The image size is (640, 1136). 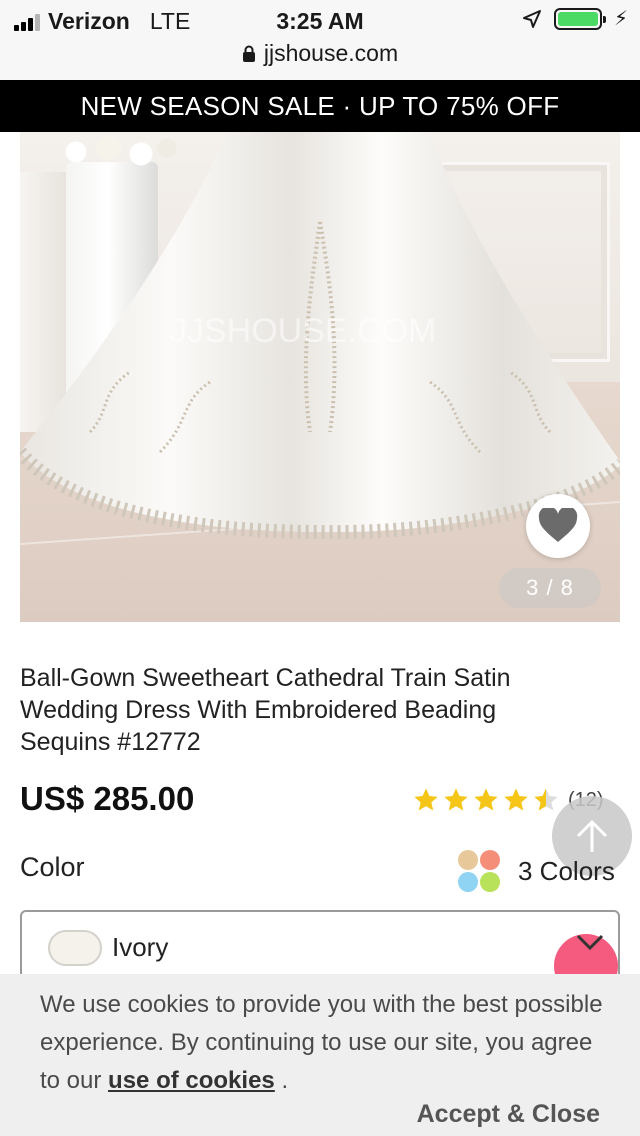 I want to click on colors-count: 3 Colors, so click(x=535, y=871).